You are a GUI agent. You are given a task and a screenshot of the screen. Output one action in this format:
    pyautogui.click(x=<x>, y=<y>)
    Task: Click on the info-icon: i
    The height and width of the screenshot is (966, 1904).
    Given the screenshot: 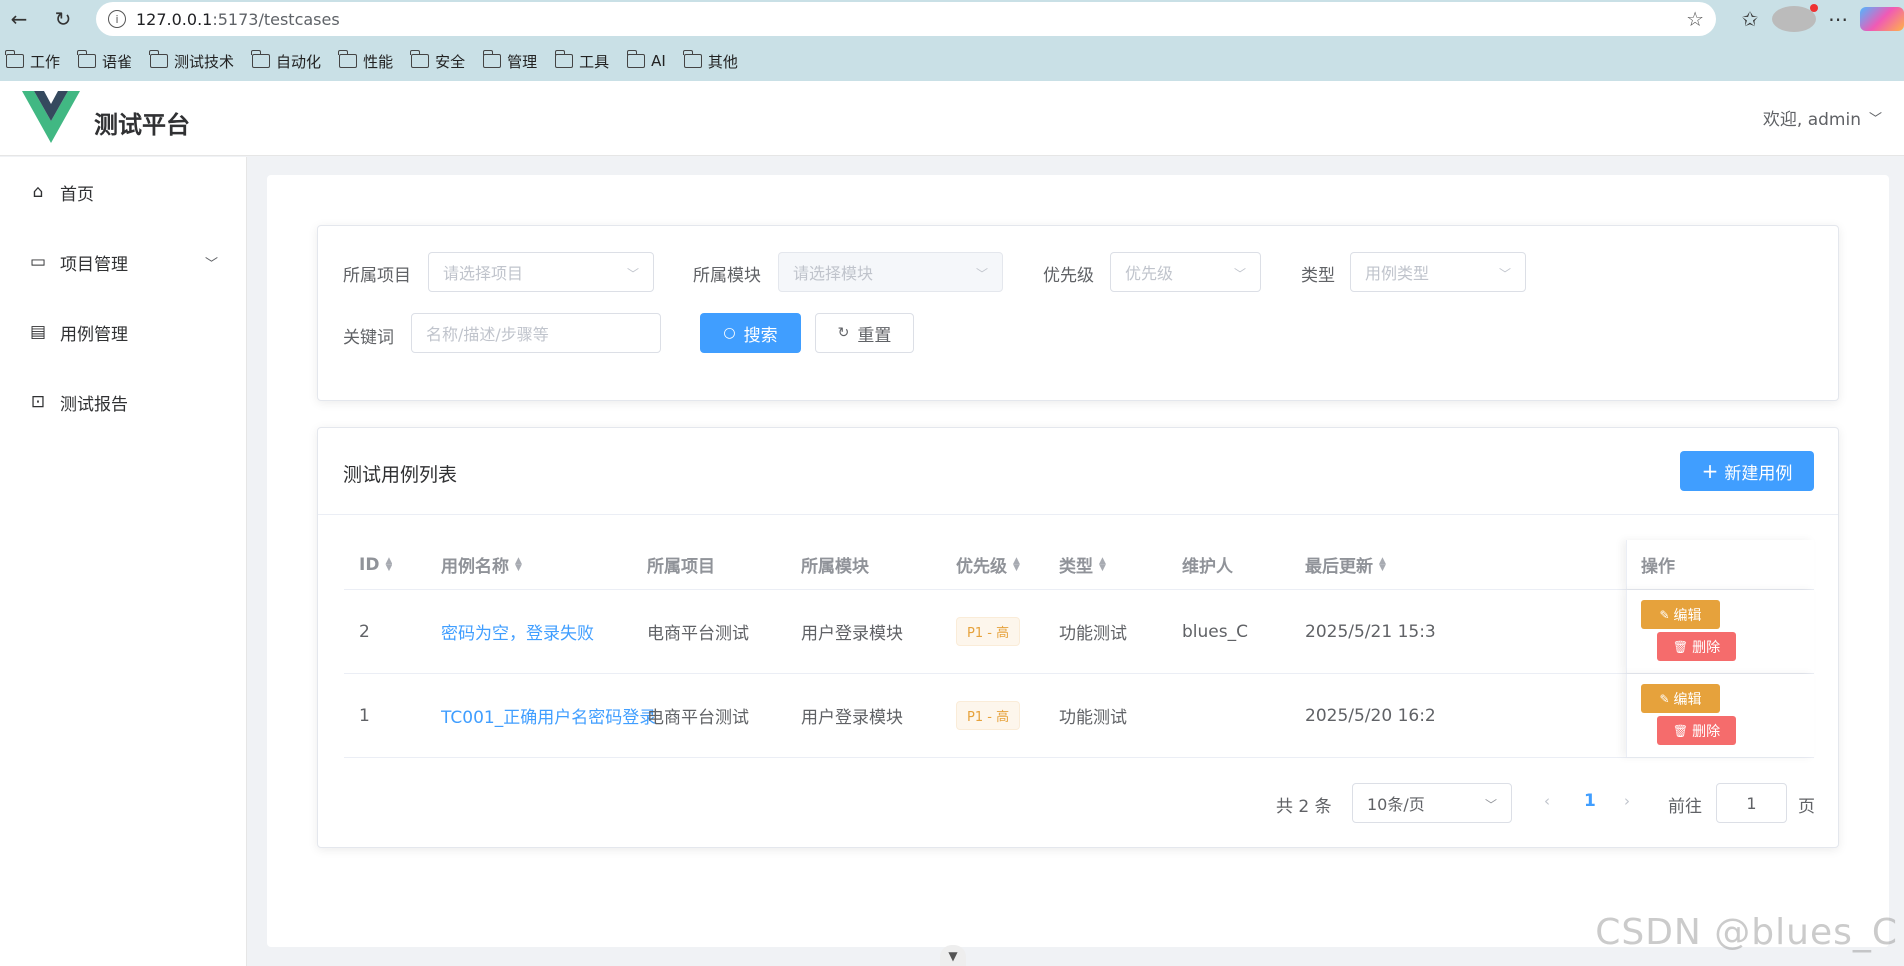 What is the action you would take?
    pyautogui.click(x=117, y=19)
    